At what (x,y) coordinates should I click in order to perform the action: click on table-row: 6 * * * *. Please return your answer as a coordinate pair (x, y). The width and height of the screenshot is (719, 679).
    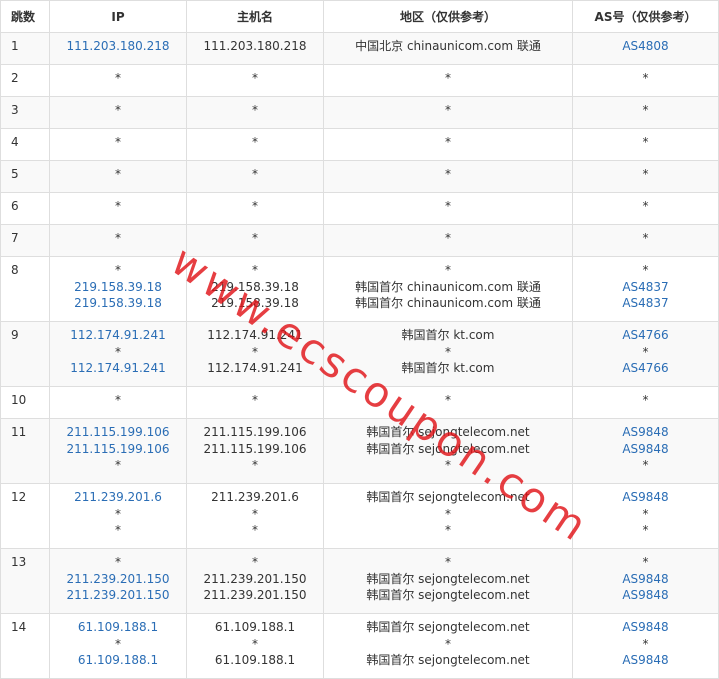
    Looking at the image, I should click on (359, 208).